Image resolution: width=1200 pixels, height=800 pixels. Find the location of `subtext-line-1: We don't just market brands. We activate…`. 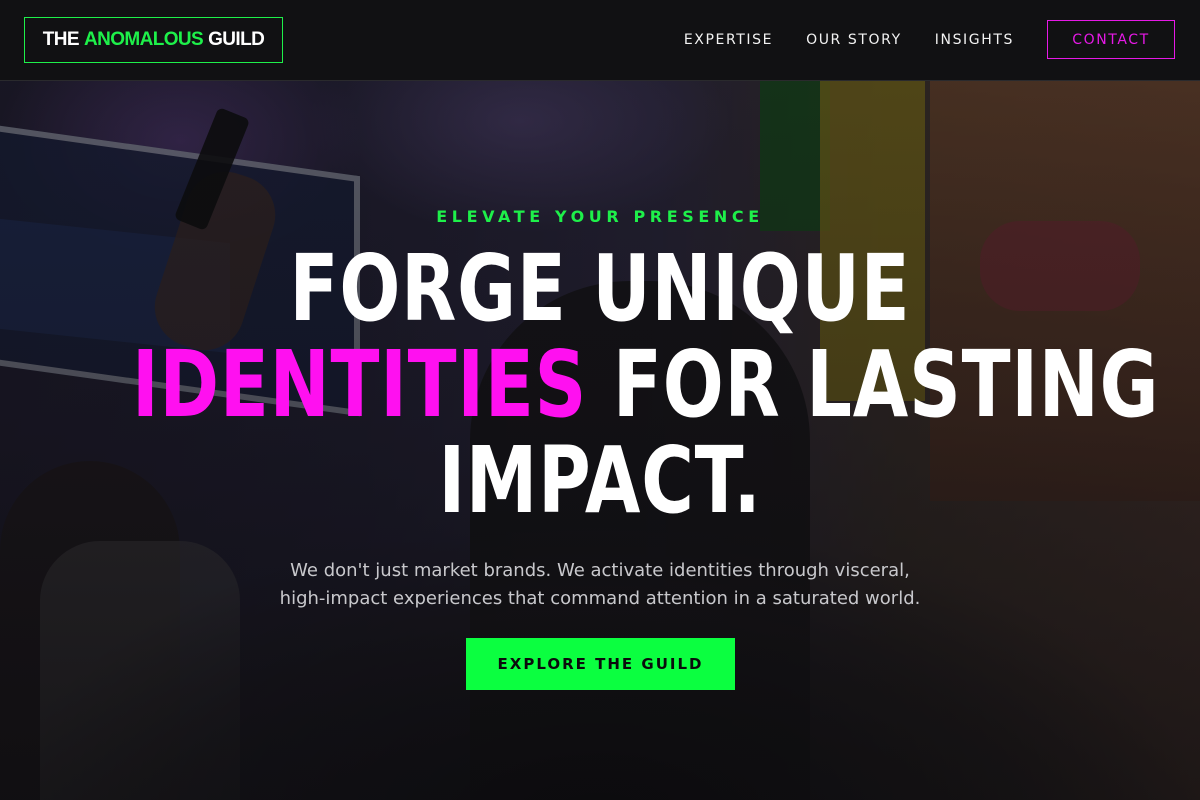

subtext-line-1: We don't just market brands. We activate… is located at coordinates (600, 570).